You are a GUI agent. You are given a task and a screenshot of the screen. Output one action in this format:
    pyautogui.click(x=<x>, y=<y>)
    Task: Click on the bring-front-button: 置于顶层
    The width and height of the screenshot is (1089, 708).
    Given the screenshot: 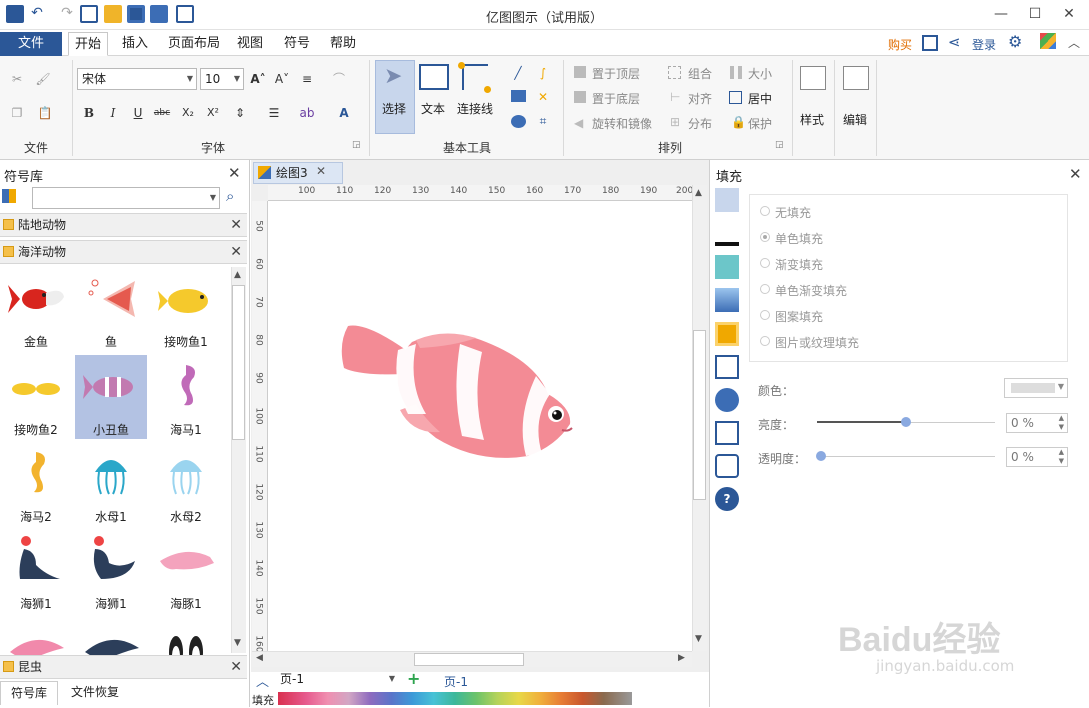 What is the action you would take?
    pyautogui.click(x=616, y=73)
    